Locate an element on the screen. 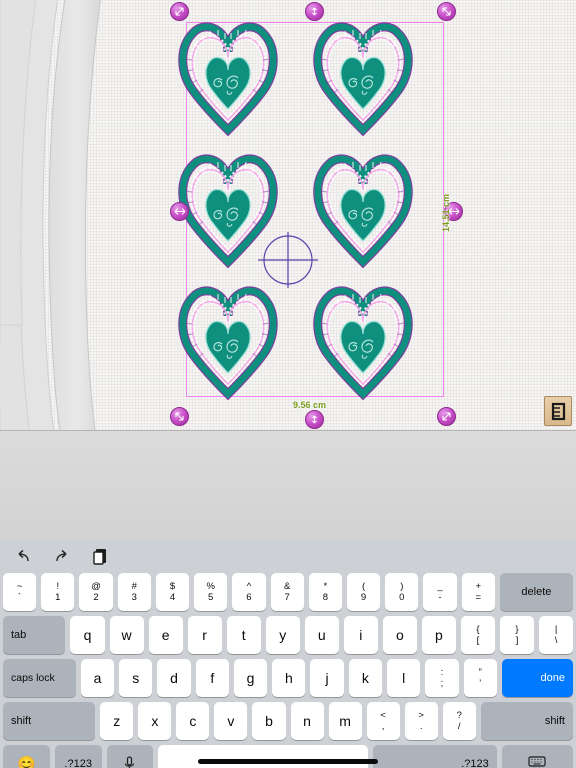  key-g: g is located at coordinates (250, 678).